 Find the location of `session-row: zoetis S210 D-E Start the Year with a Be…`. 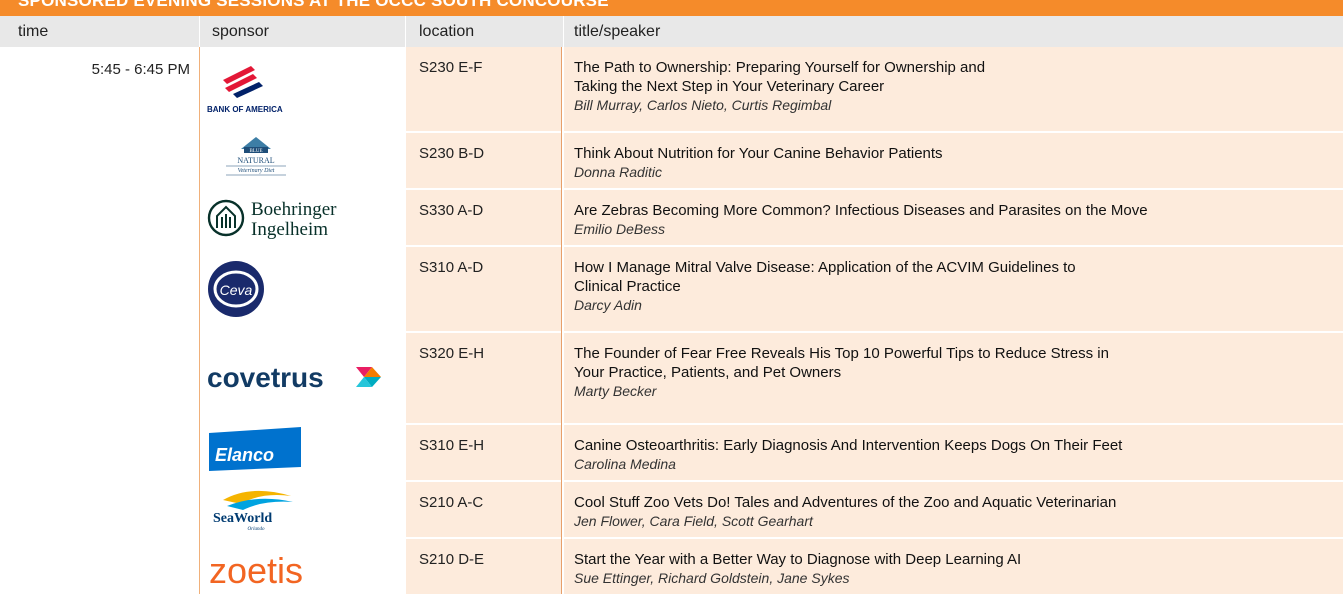

session-row: zoetis S210 D-E Start the Year with a Be… is located at coordinates (671, 566).